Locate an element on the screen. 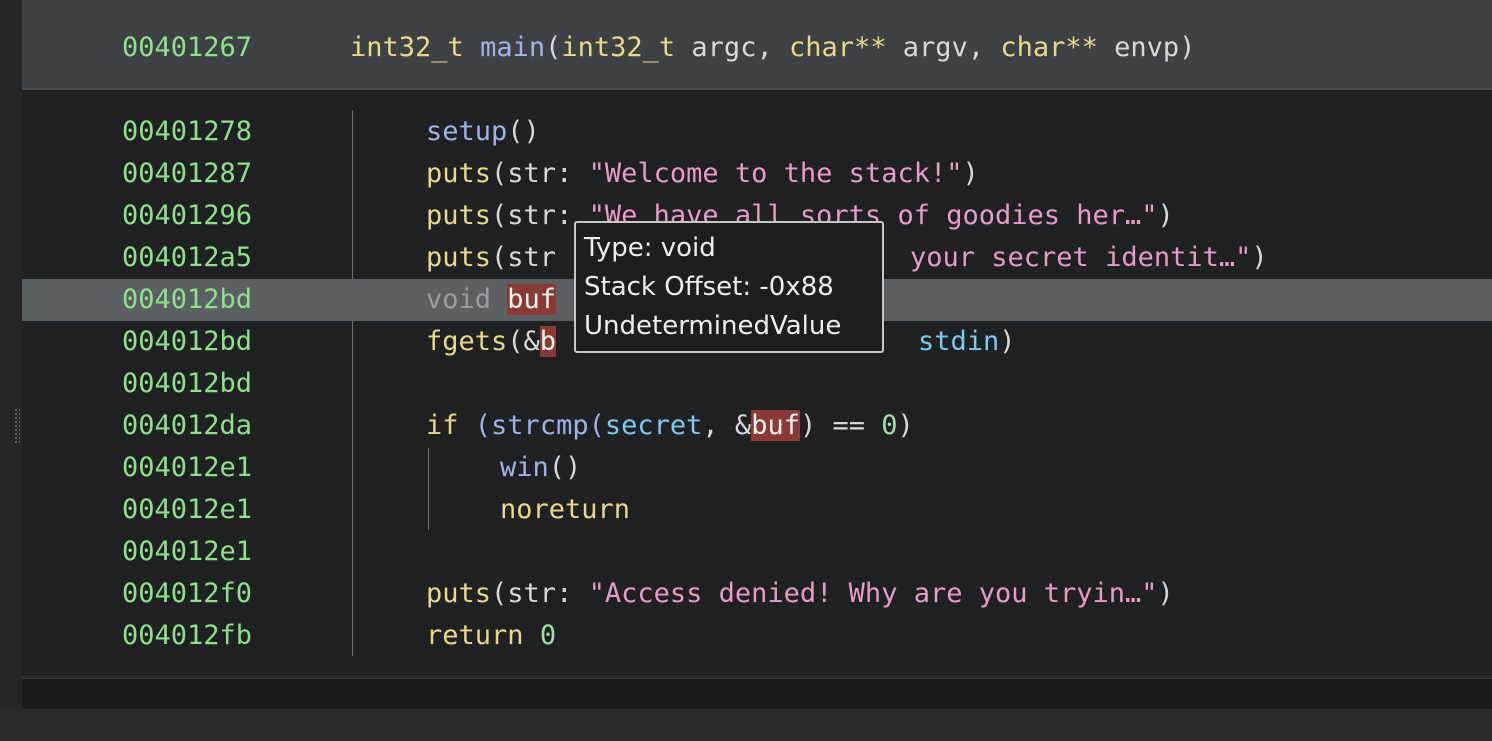 The height and width of the screenshot is (741, 1492). string-literal: "Welcome to the stack!" is located at coordinates (776, 173).